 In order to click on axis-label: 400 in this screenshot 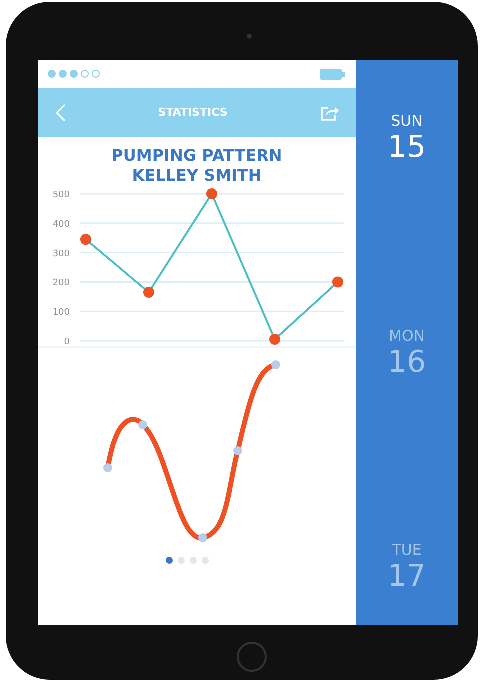, I will do `click(61, 225)`.